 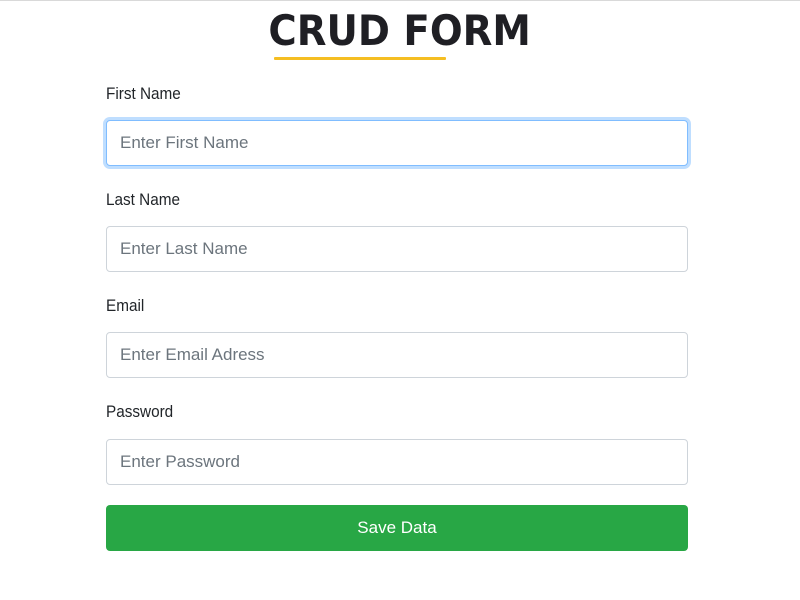 What do you see at coordinates (397, 249) in the screenshot?
I see `last-name-input` at bounding box center [397, 249].